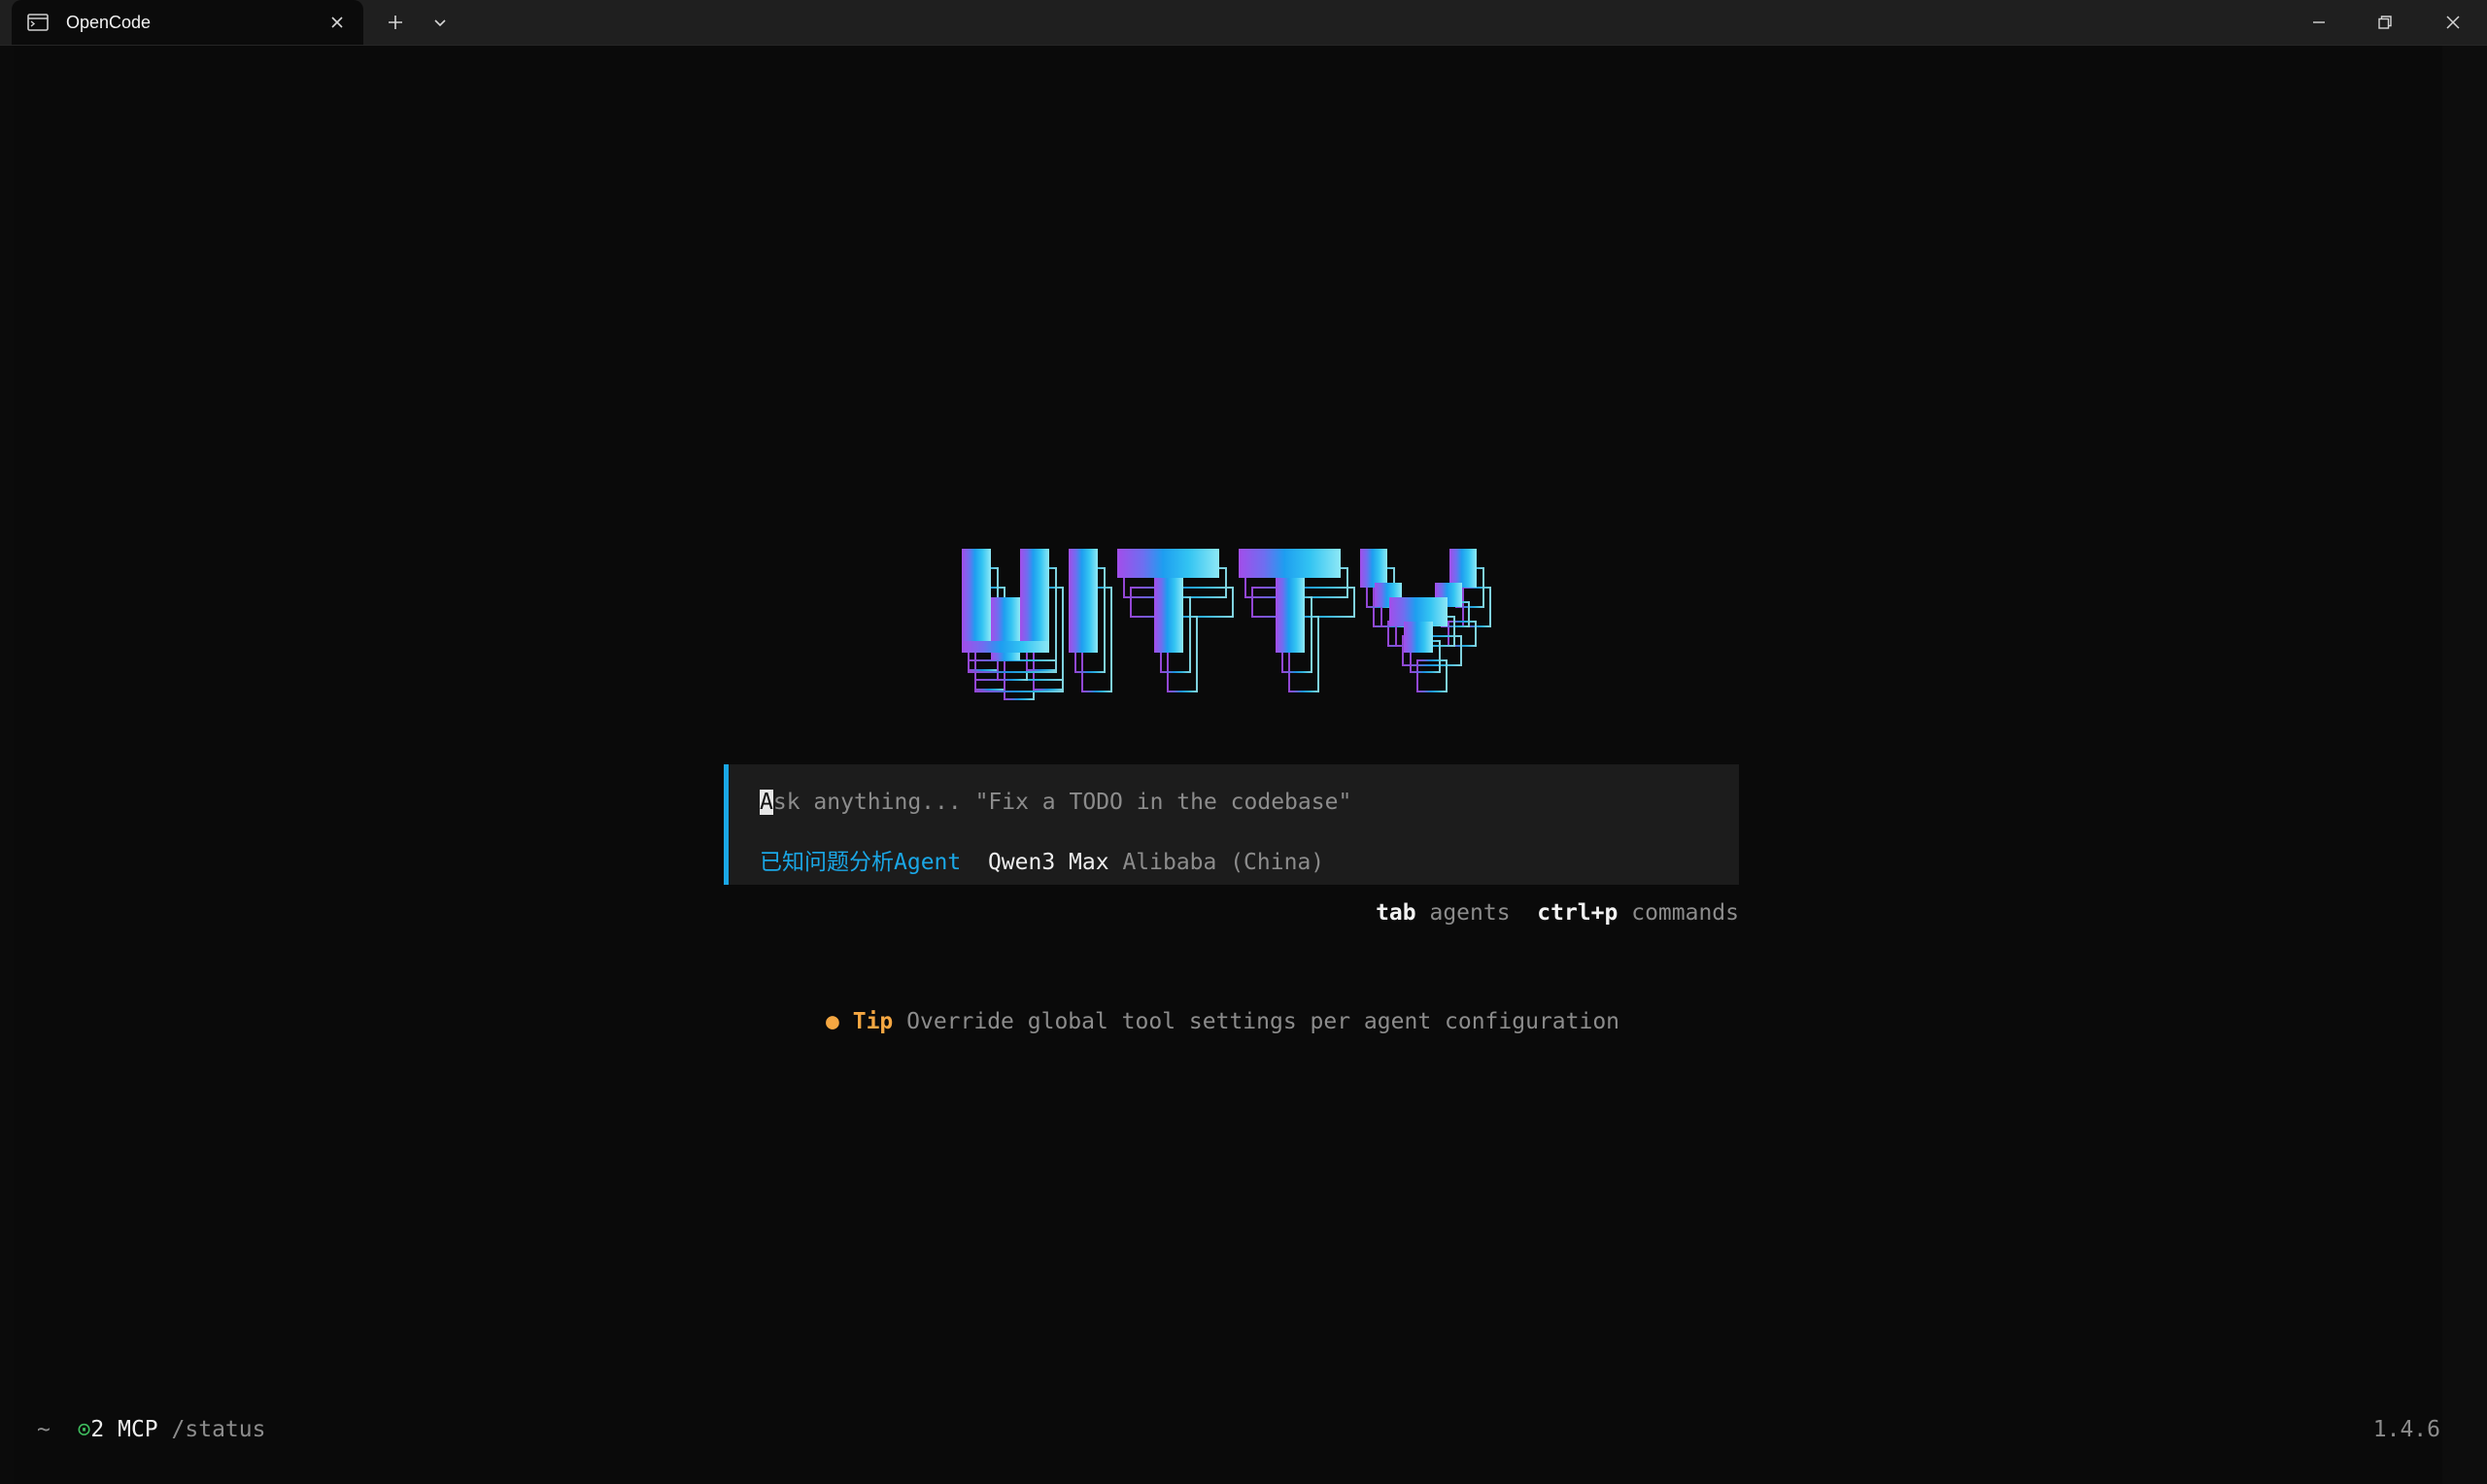 This screenshot has height=1484, width=2487. Describe the element at coordinates (187, 22) in the screenshot. I see `tab-opencode: OpenCode` at that location.